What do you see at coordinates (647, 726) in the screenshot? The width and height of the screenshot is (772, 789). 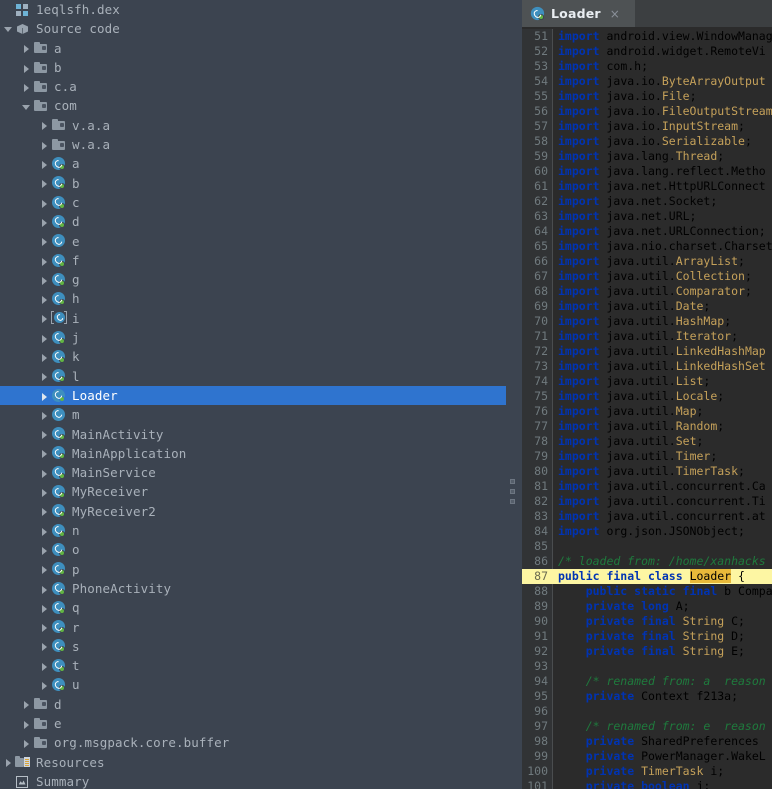 I see `code-line: 97 /* renamed from: e reason` at bounding box center [647, 726].